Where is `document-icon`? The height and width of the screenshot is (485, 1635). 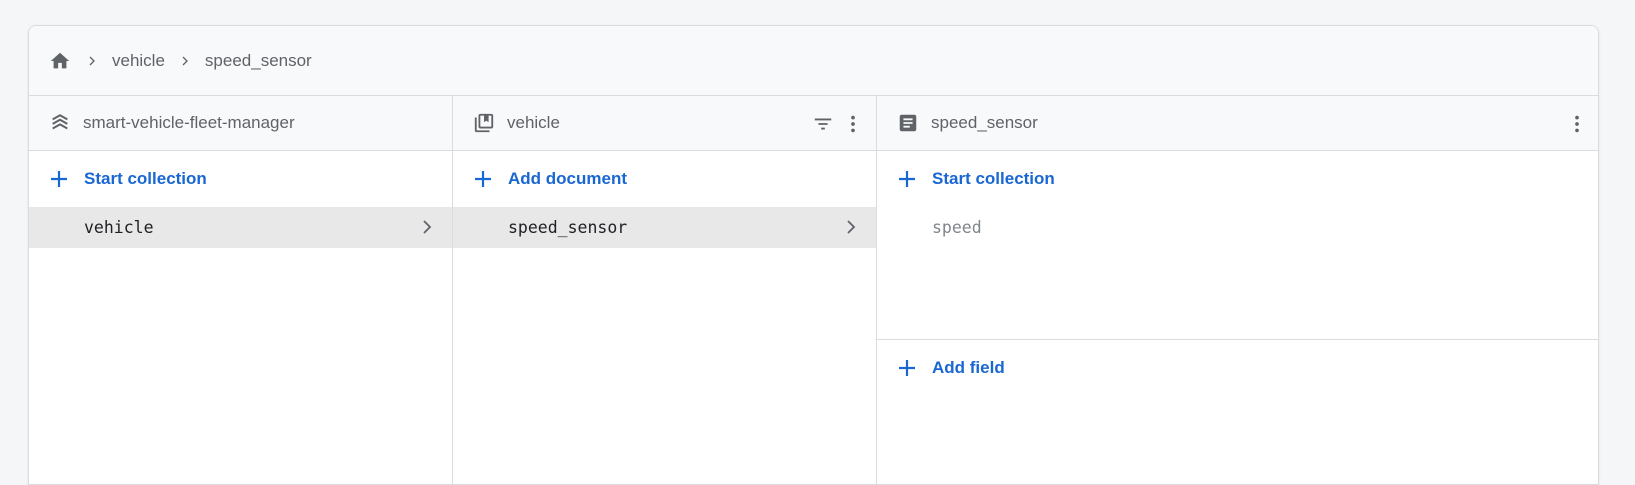
document-icon is located at coordinates (908, 123).